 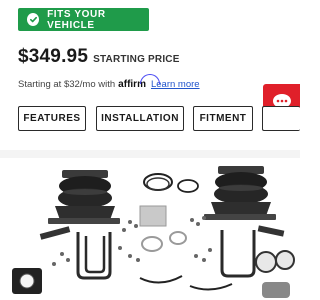 I want to click on u-bolts-right, so click(x=238, y=254).